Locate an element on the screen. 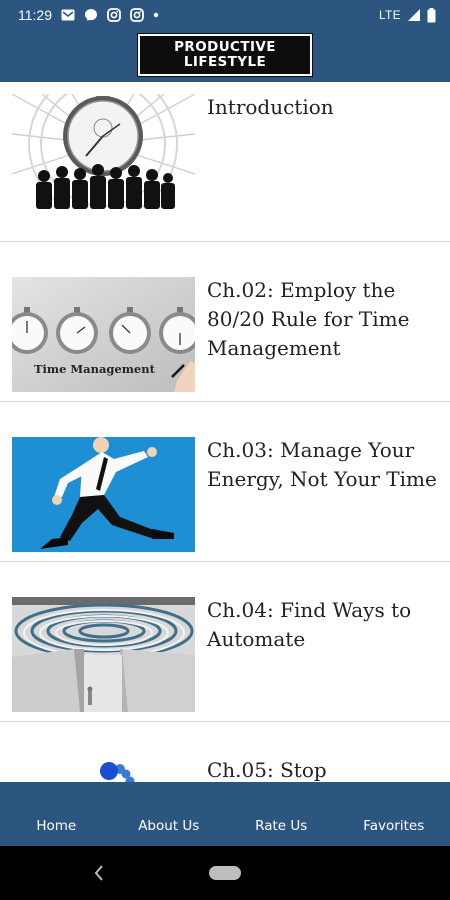 Image resolution: width=450 pixels, height=900 pixels. app-logo: PRODUCTIVE LIFESTYLE is located at coordinates (225, 55).